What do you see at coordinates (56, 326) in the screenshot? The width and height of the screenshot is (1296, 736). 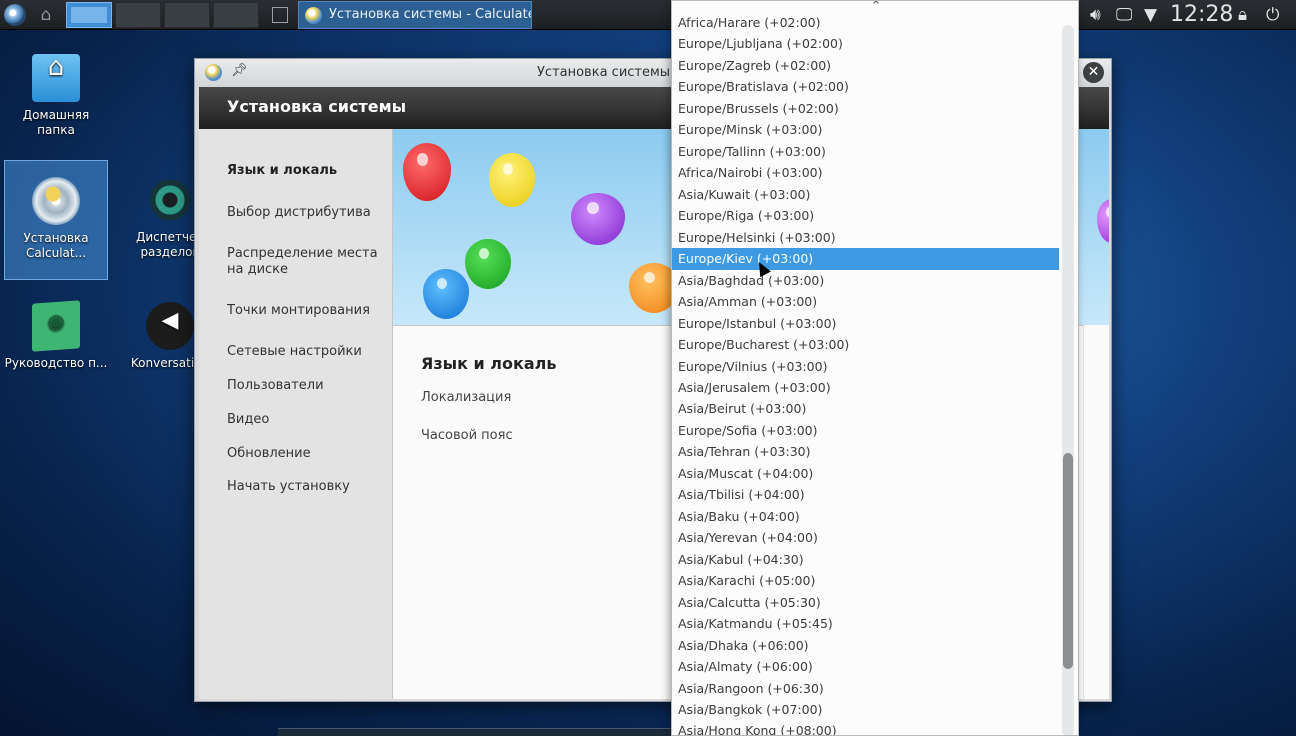 I see `manual-book-icon` at bounding box center [56, 326].